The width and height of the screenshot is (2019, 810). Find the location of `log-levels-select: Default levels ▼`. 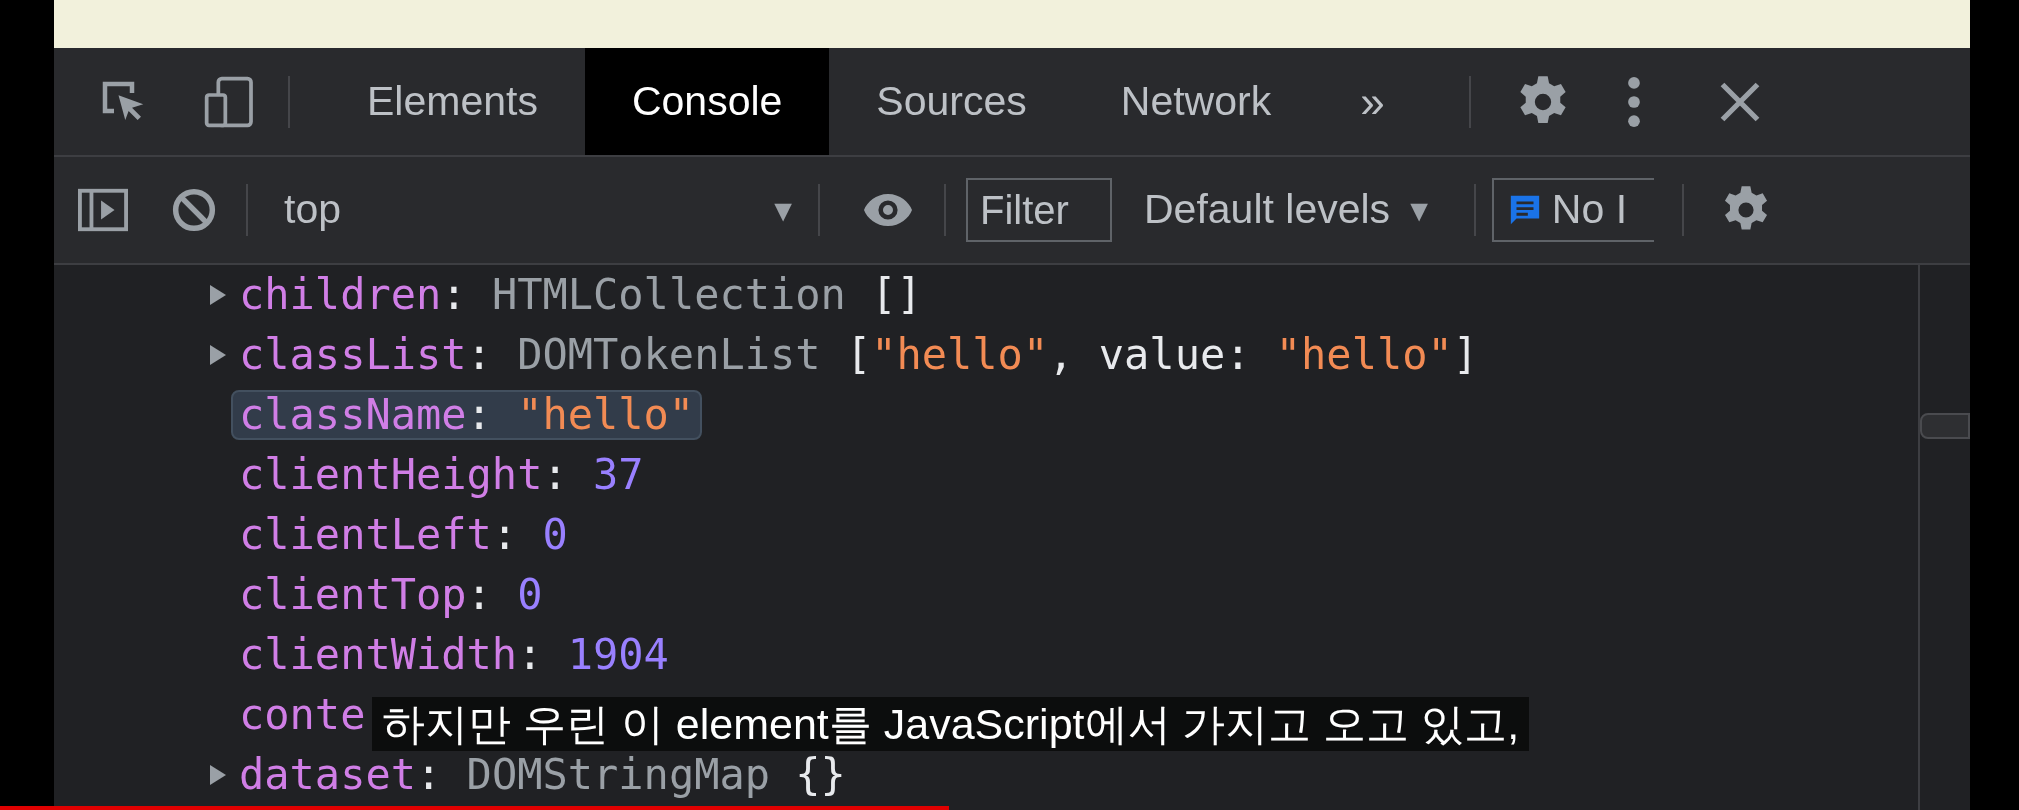

log-levels-select: Default levels ▼ is located at coordinates (1289, 210).